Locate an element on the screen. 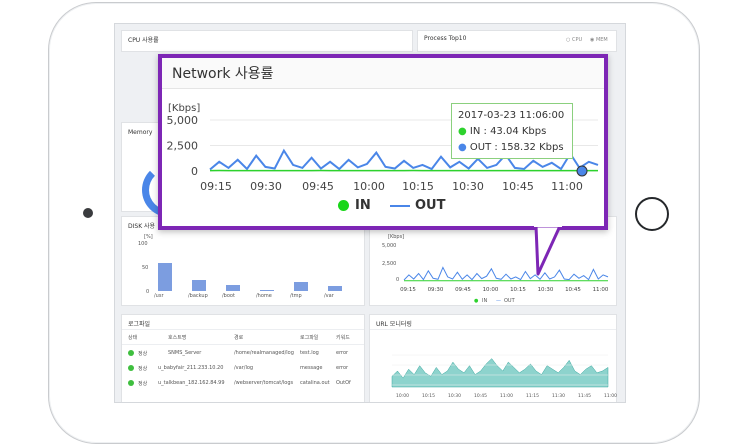 The image size is (738, 444). memory-panel: Memory is located at coordinates (141, 167).